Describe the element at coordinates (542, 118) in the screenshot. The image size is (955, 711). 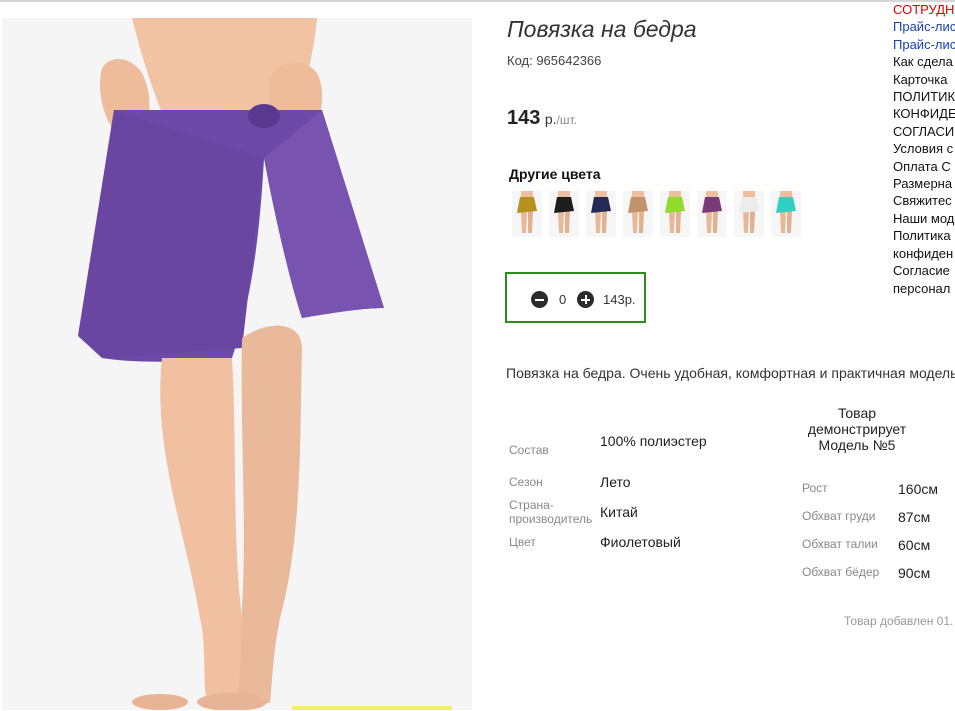
I see `price-block: 143 р./шт.` at that location.